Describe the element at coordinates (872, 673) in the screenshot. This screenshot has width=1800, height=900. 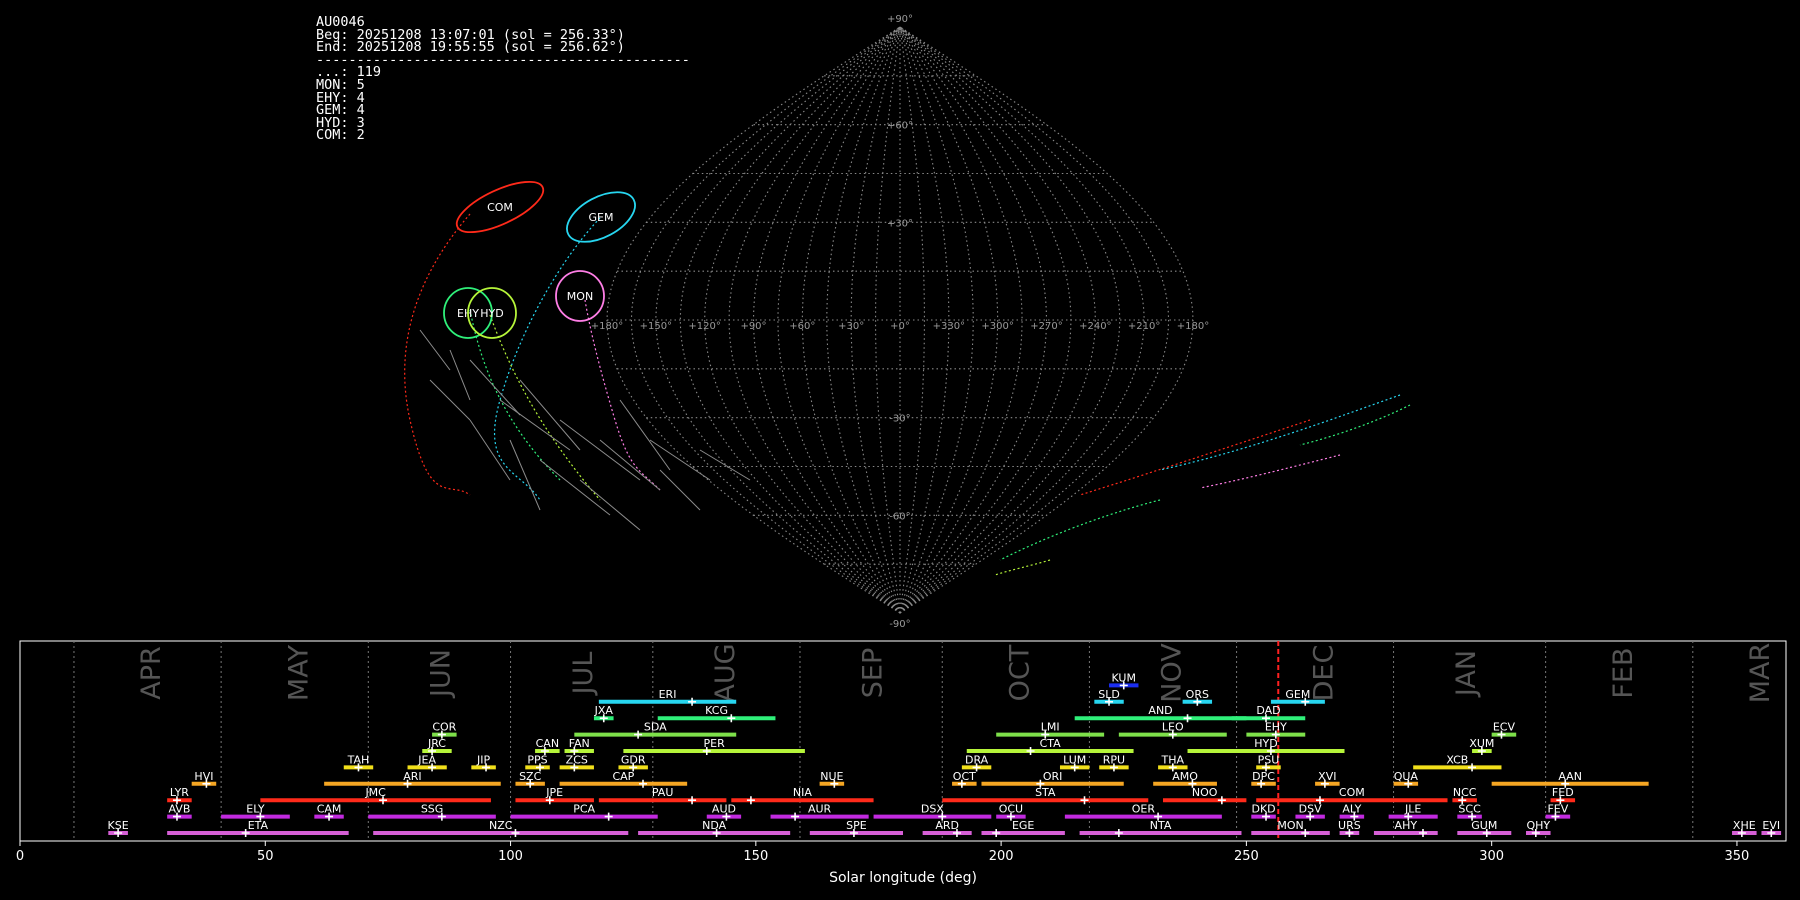
I see `month-label-sep: SEP` at that location.